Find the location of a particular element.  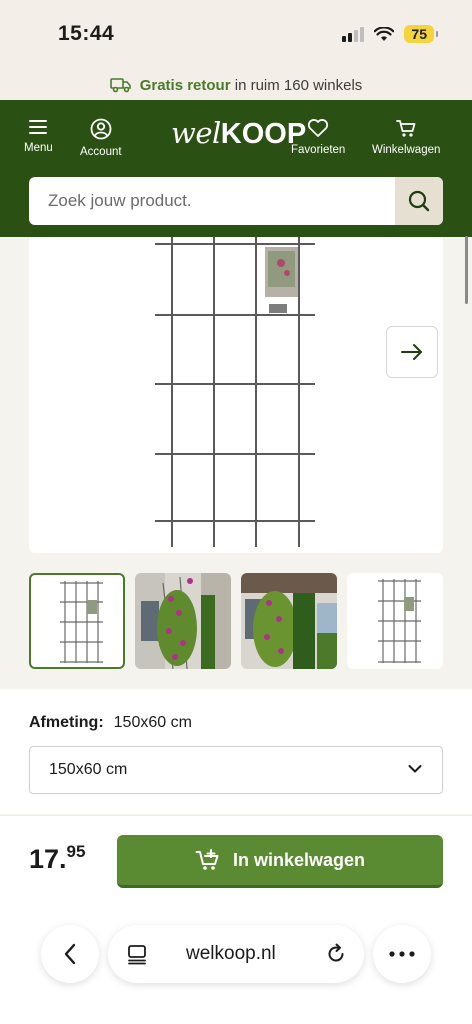

size-select-value: 150x60 cm is located at coordinates (88, 769).